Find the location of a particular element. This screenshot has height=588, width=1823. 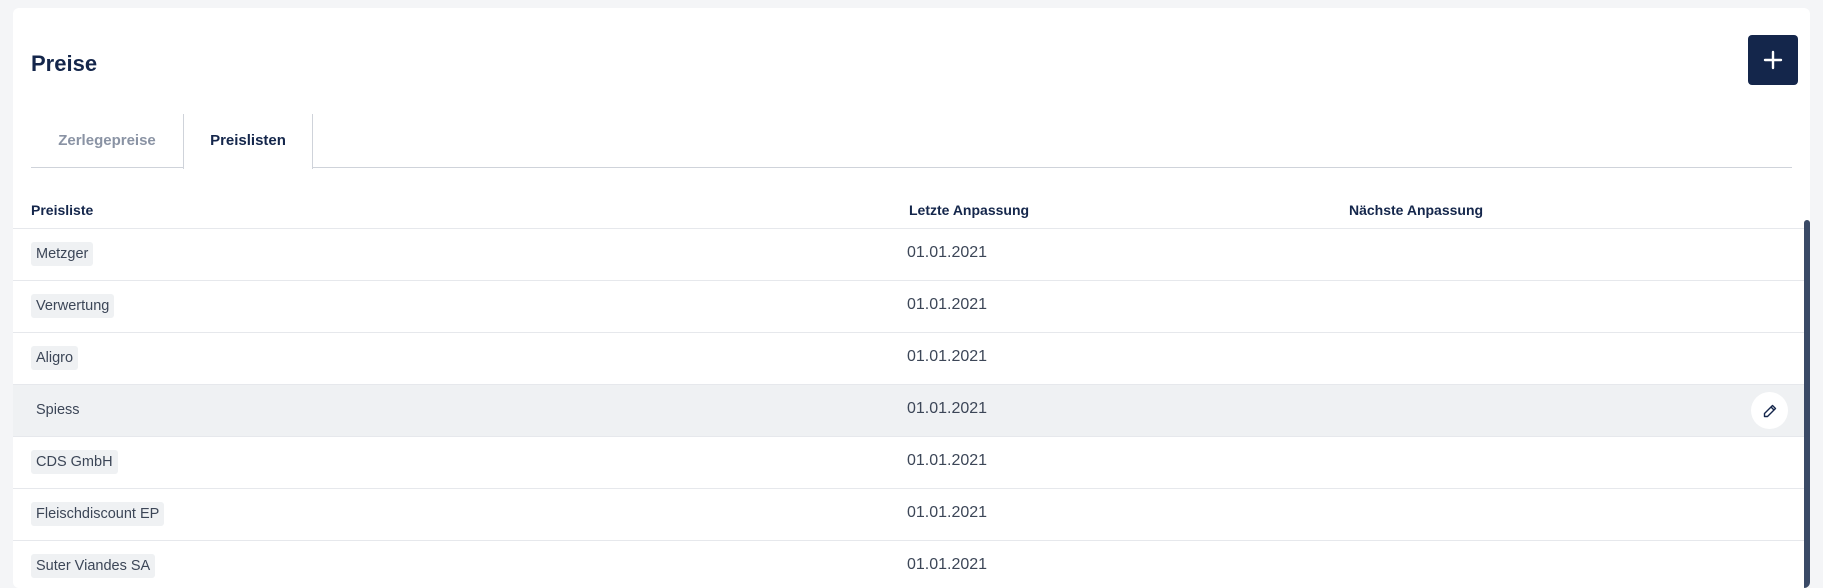

tab-bar: Zerlegepreise Preislisten is located at coordinates (911, 141).